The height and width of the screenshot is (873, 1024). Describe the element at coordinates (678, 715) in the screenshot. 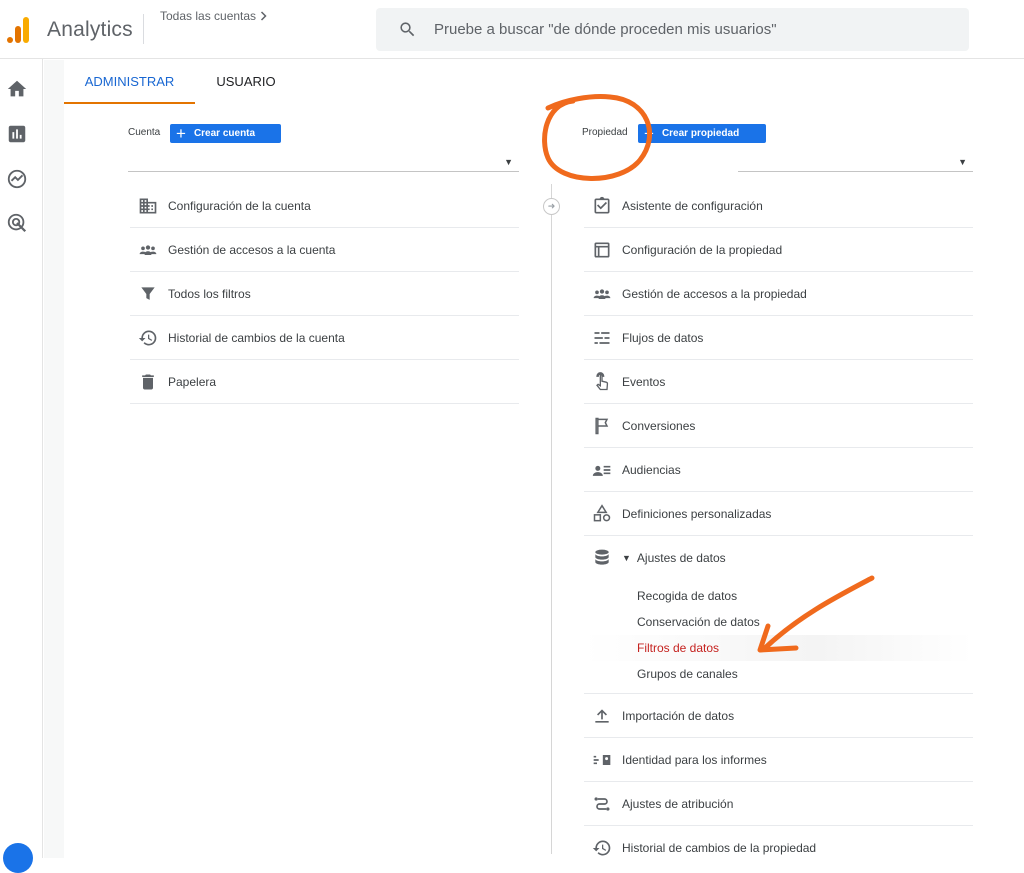

I see `data-import-label: Importación de datos` at that location.